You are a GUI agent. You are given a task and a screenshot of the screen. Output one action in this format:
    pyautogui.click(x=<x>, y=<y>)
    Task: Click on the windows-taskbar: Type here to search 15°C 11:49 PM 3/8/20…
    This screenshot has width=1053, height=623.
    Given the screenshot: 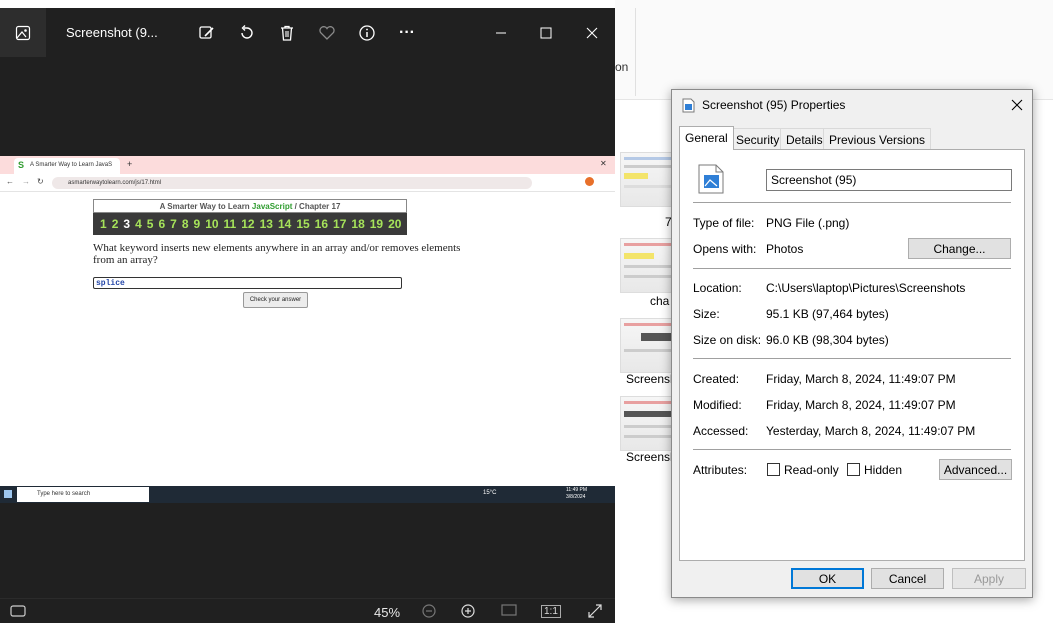 What is the action you would take?
    pyautogui.click(x=307, y=494)
    